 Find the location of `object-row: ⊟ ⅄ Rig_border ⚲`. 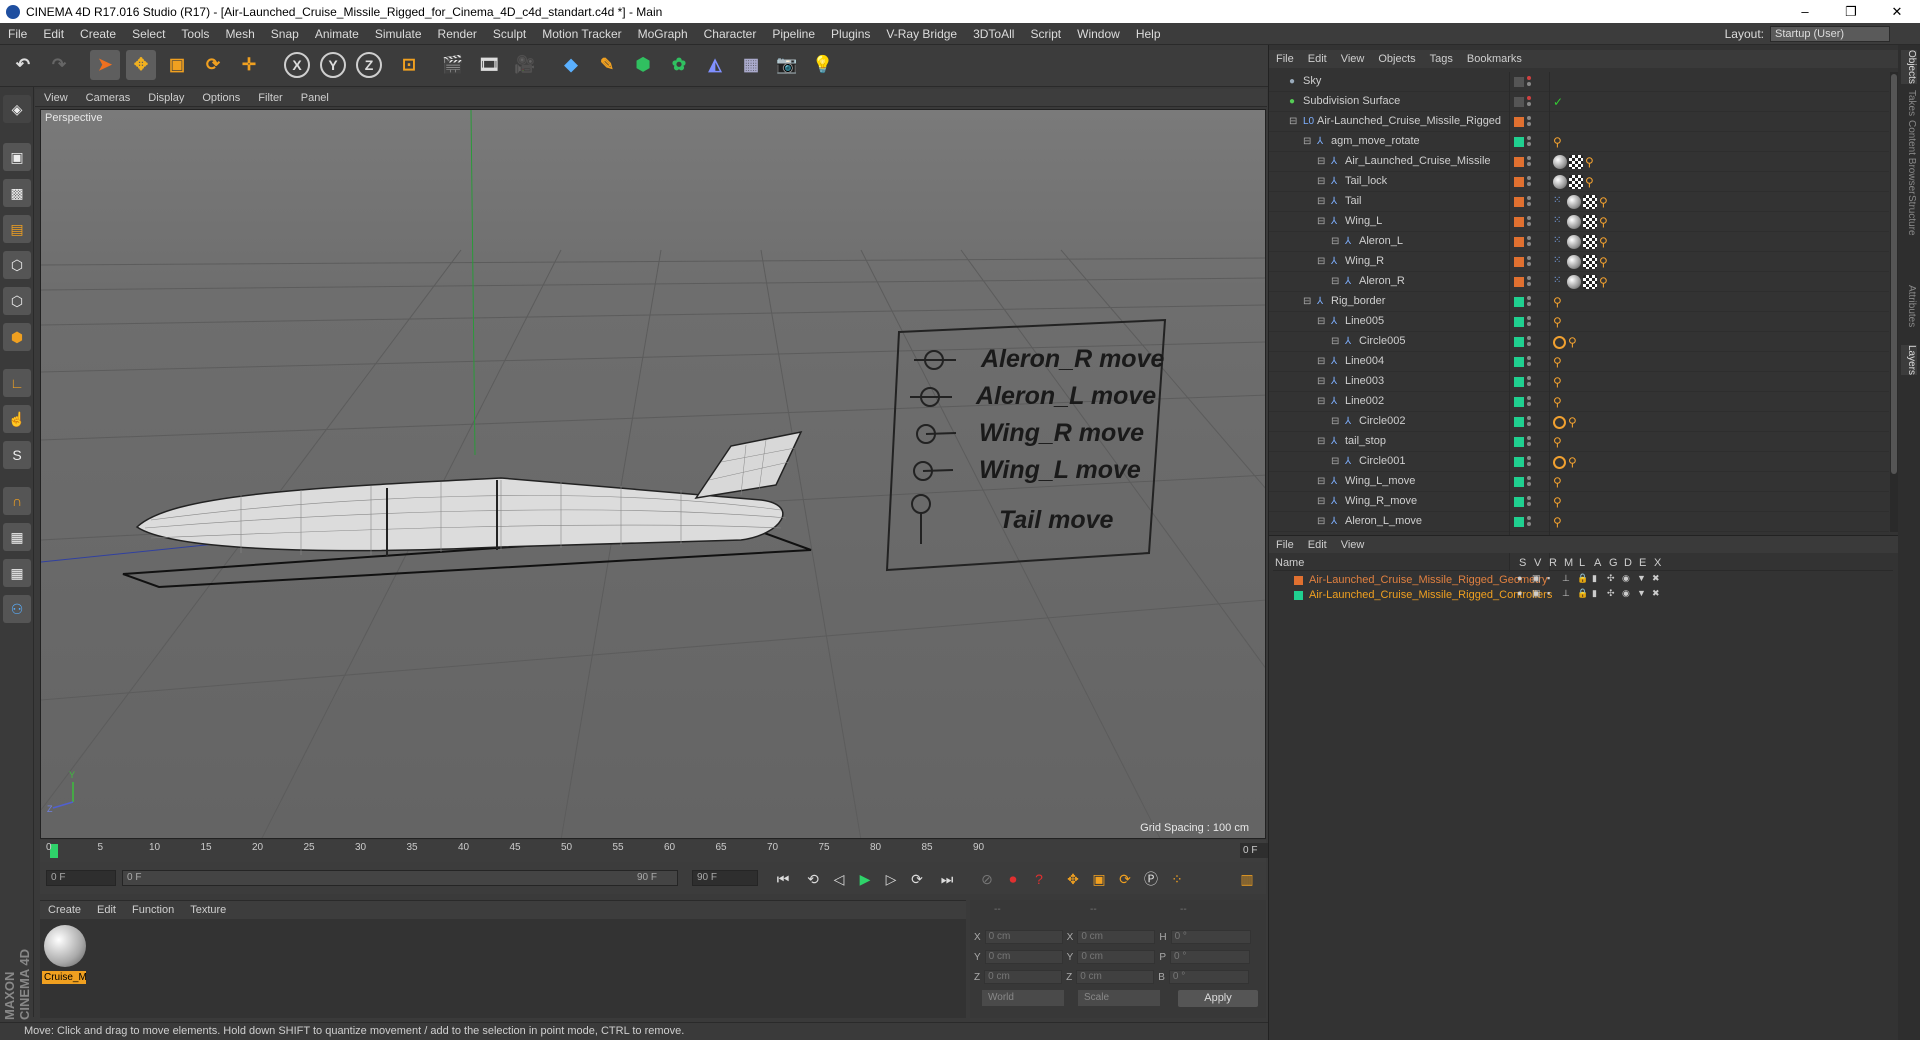

object-row: ⊟ ⅄ Rig_border ⚲ is located at coordinates (1579, 302).